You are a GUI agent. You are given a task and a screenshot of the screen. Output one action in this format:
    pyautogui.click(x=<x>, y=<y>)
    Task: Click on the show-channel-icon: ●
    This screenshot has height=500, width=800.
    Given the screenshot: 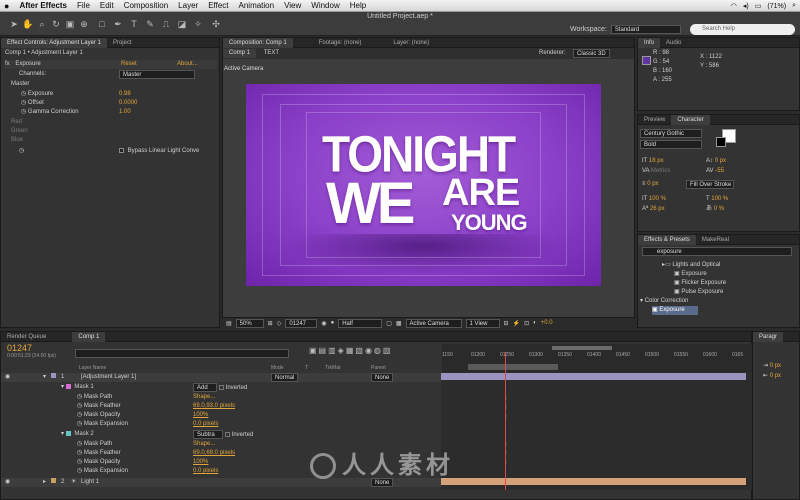 What is the action you would take?
    pyautogui.click(x=333, y=323)
    